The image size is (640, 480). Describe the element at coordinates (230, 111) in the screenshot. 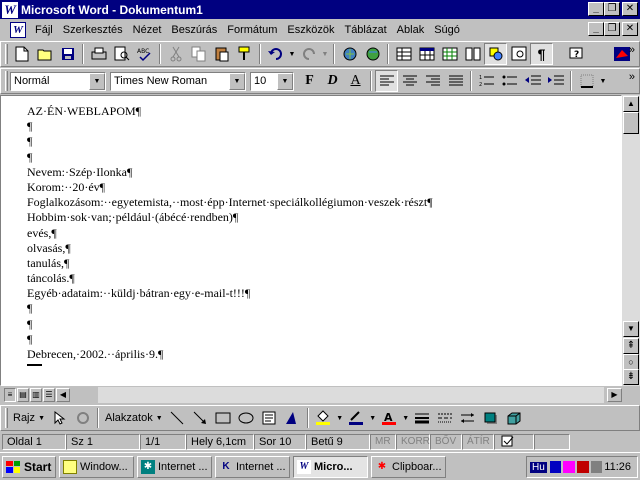

I see `document-line: AZ·ÉN·WEBLAPOM¶` at that location.